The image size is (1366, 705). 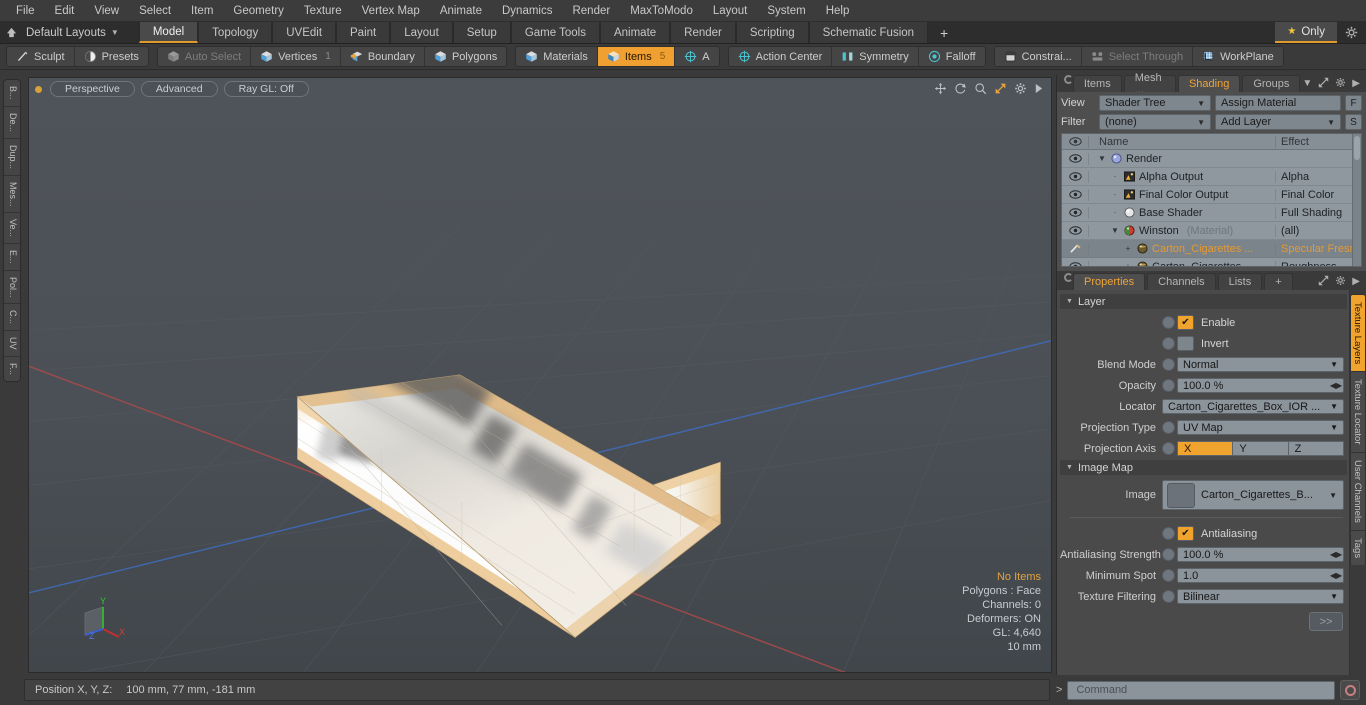 What do you see at coordinates (41, 56) in the screenshot?
I see `toolbar-button-sculpt: Sculpt` at bounding box center [41, 56].